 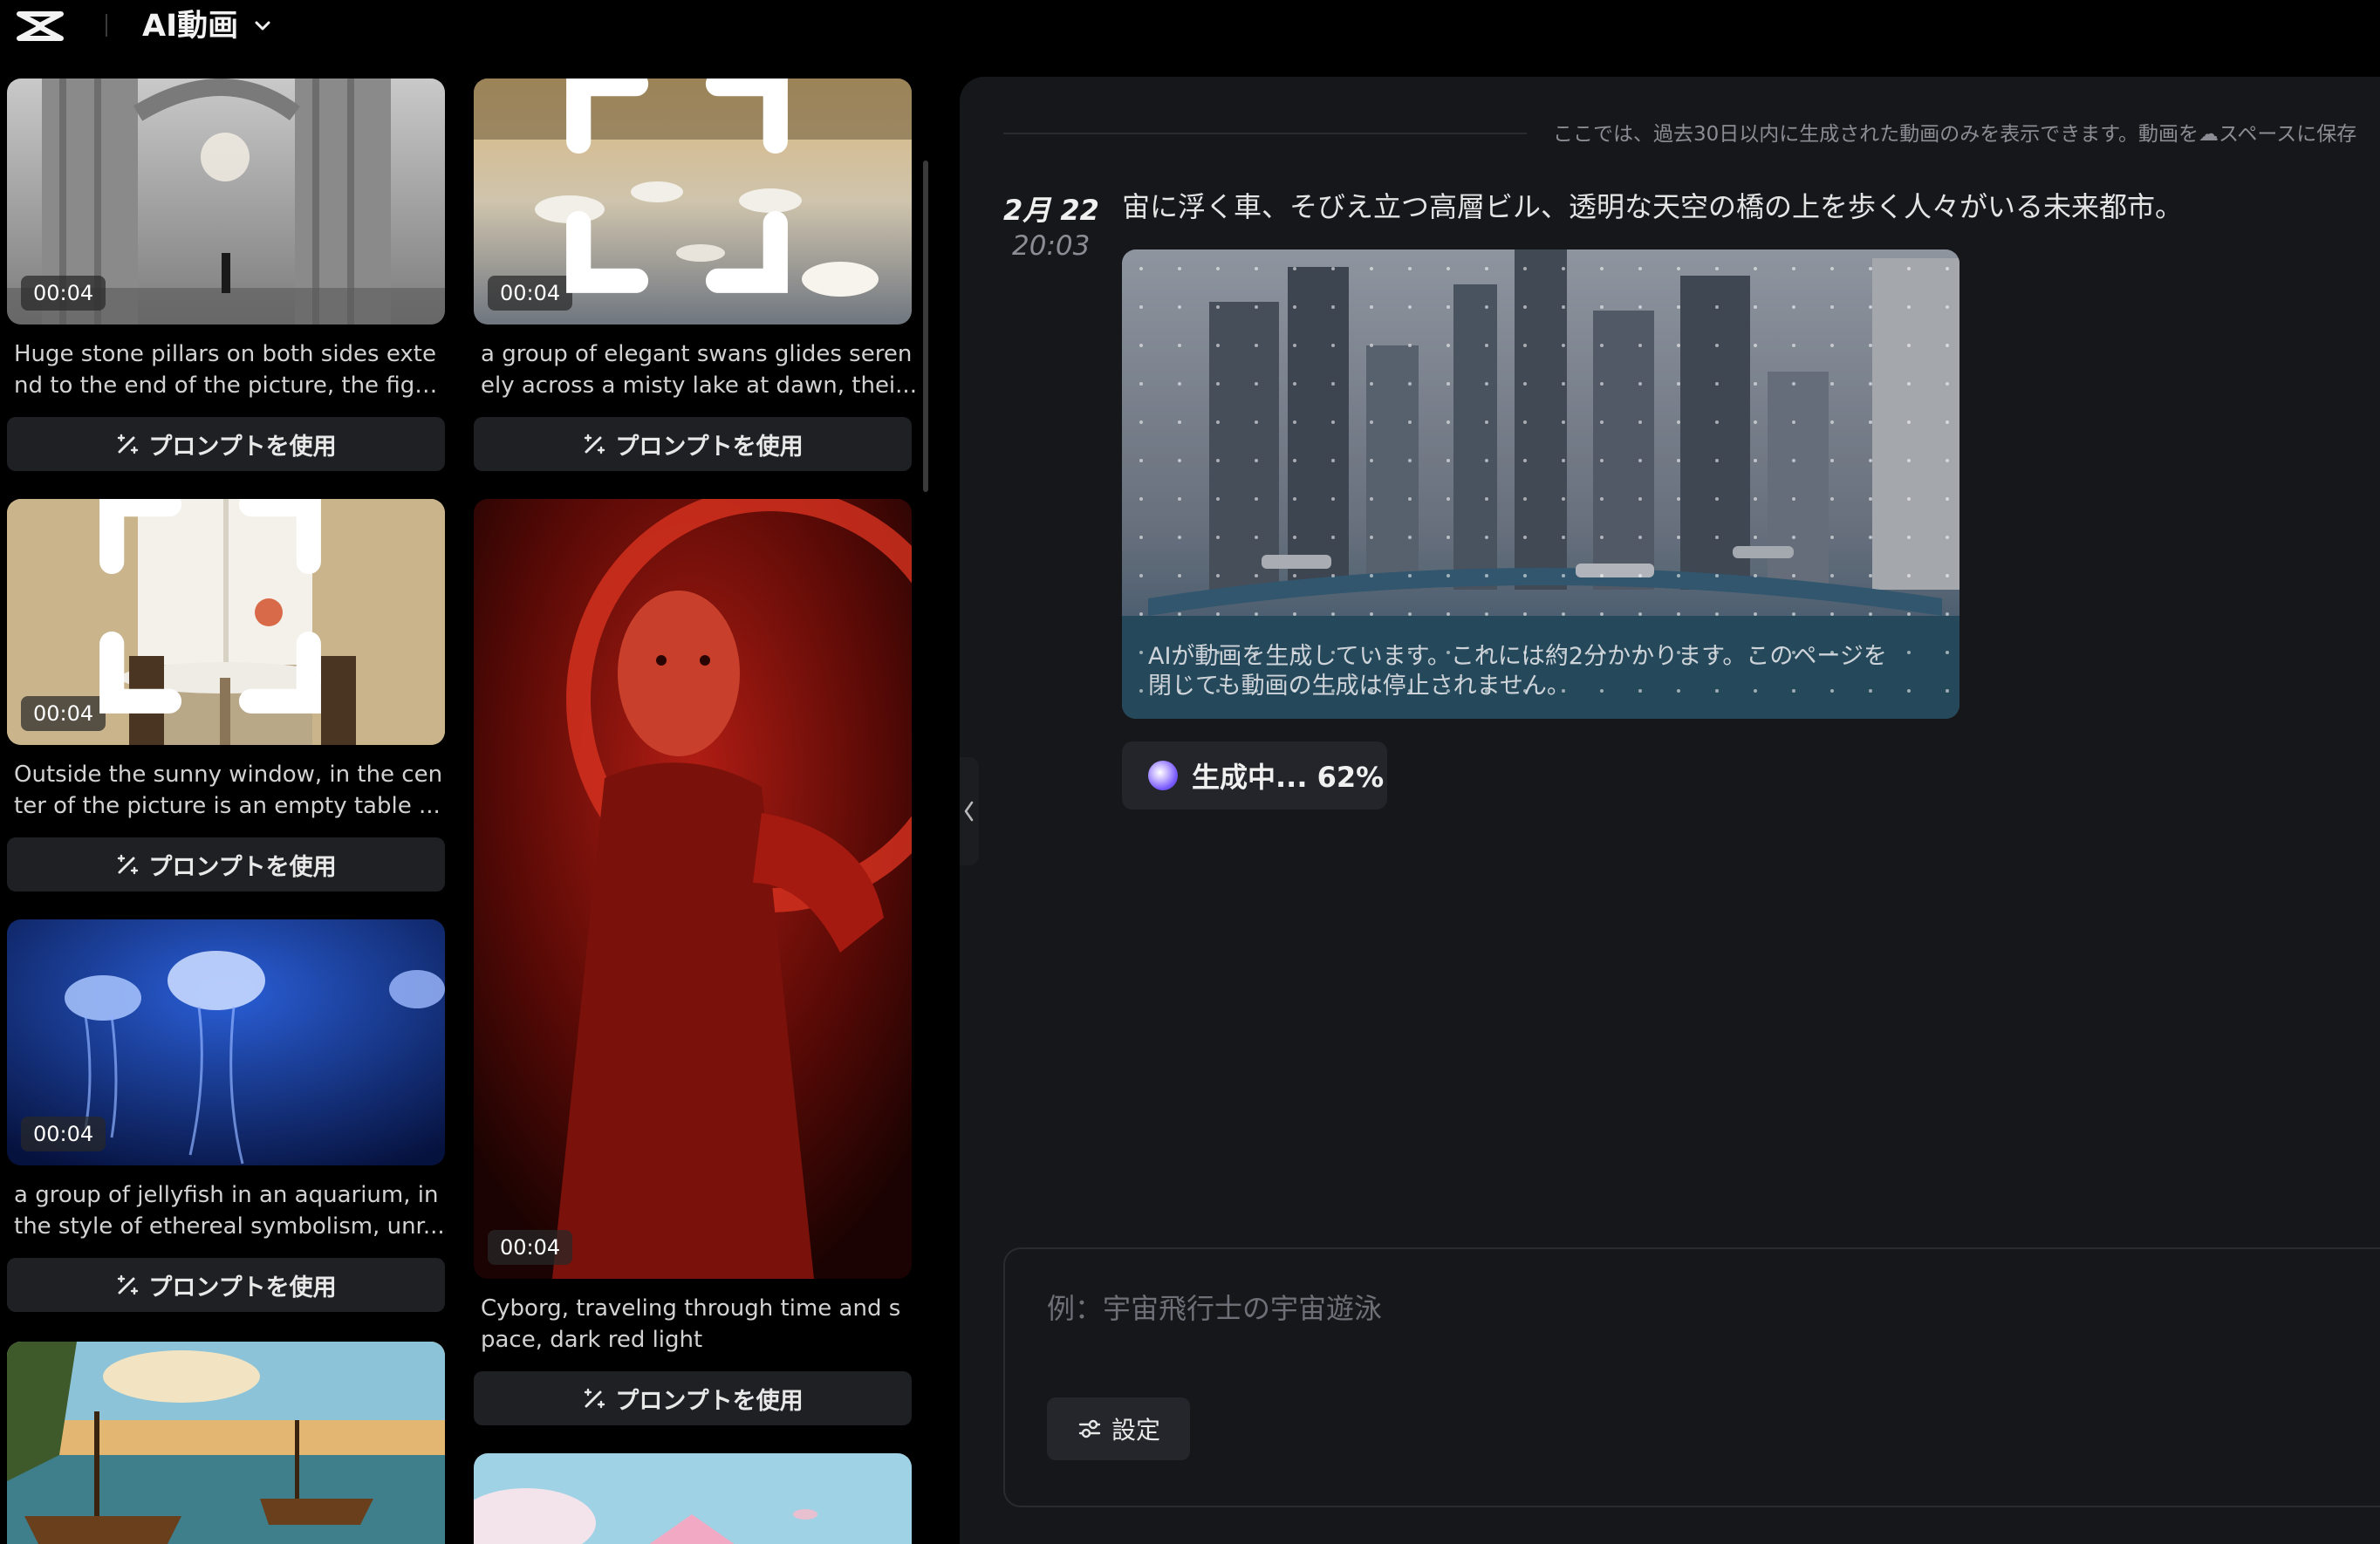 What do you see at coordinates (262, 25) in the screenshot?
I see `chevron-down-icon` at bounding box center [262, 25].